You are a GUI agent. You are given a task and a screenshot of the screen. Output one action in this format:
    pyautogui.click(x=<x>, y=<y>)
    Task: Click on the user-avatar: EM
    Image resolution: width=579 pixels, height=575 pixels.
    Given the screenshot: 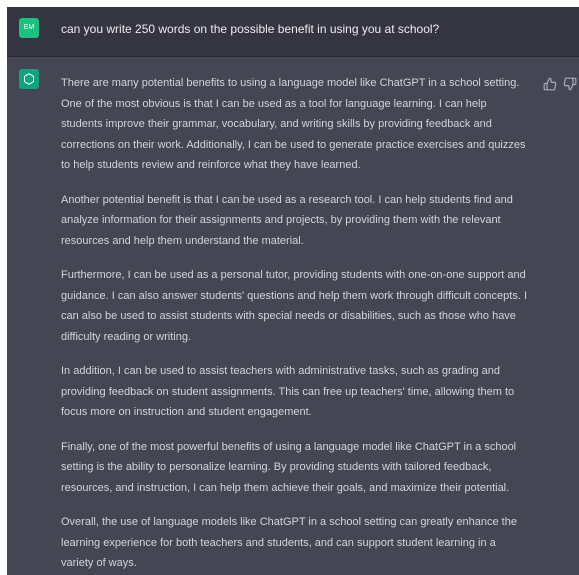 What is the action you would take?
    pyautogui.click(x=29, y=28)
    